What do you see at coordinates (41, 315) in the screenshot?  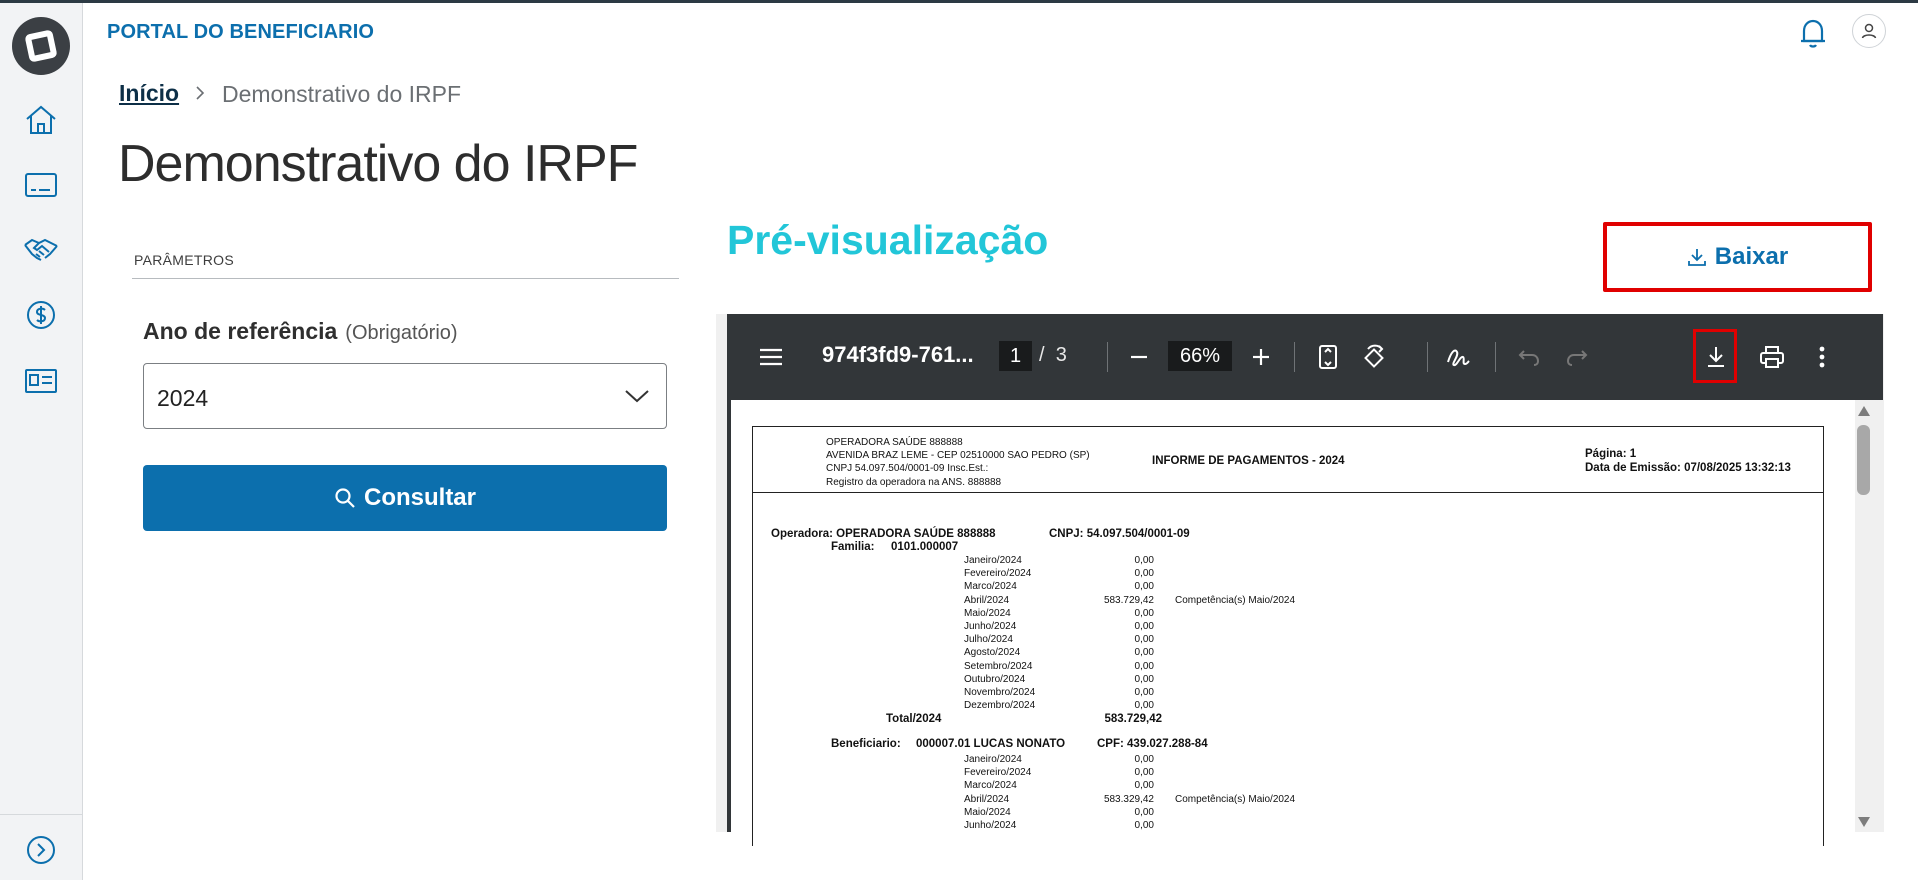 I see `dollar-icon` at bounding box center [41, 315].